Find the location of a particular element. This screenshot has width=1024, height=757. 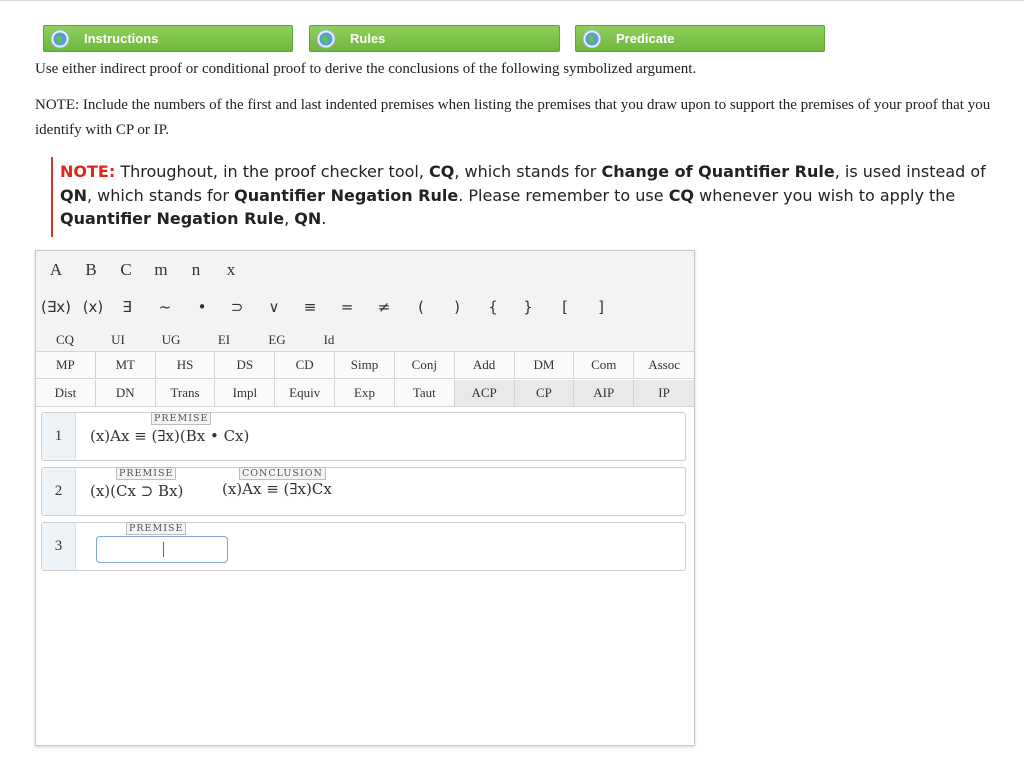

key-horseshoe: ⊃ is located at coordinates (237, 307).